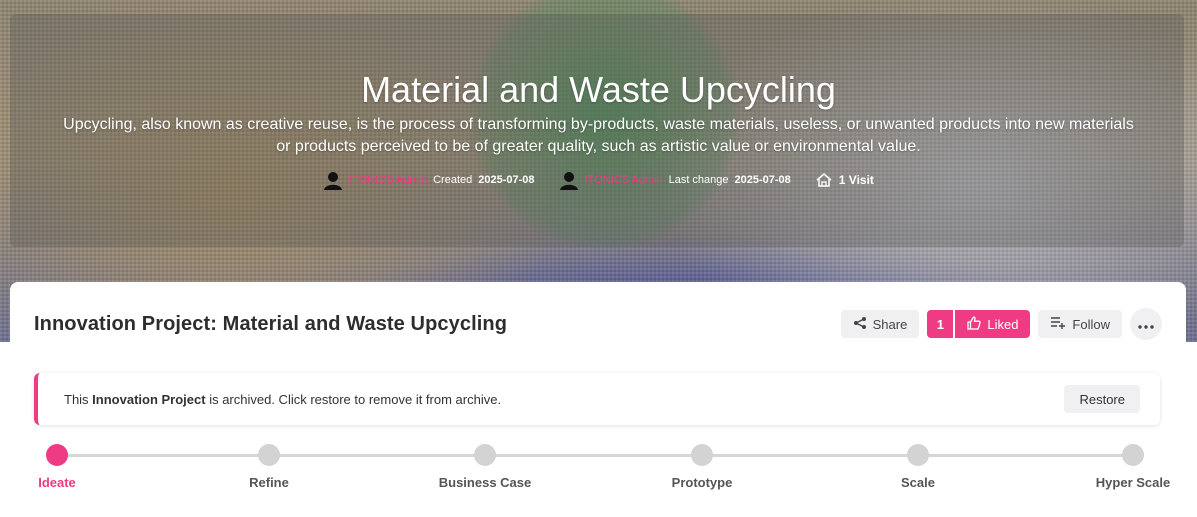 This screenshot has height=517, width=1197. I want to click on like-group: 1 Liked, so click(979, 324).